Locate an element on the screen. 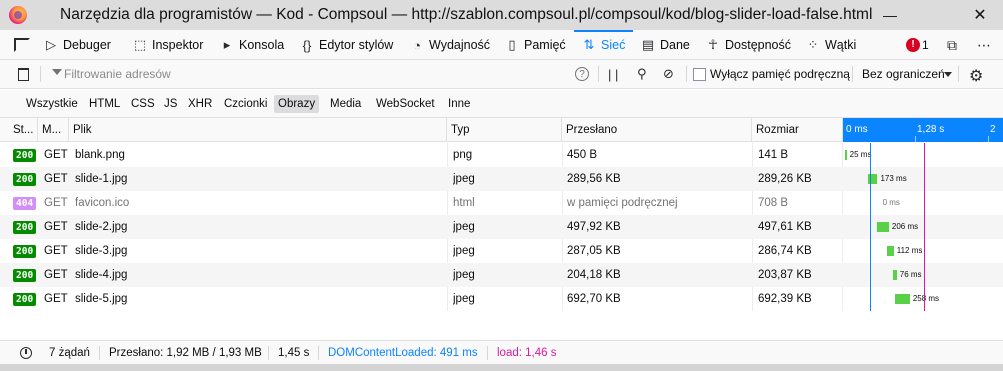 The width and height of the screenshot is (1003, 371). file-cell: favicon.ico is located at coordinates (102, 203).